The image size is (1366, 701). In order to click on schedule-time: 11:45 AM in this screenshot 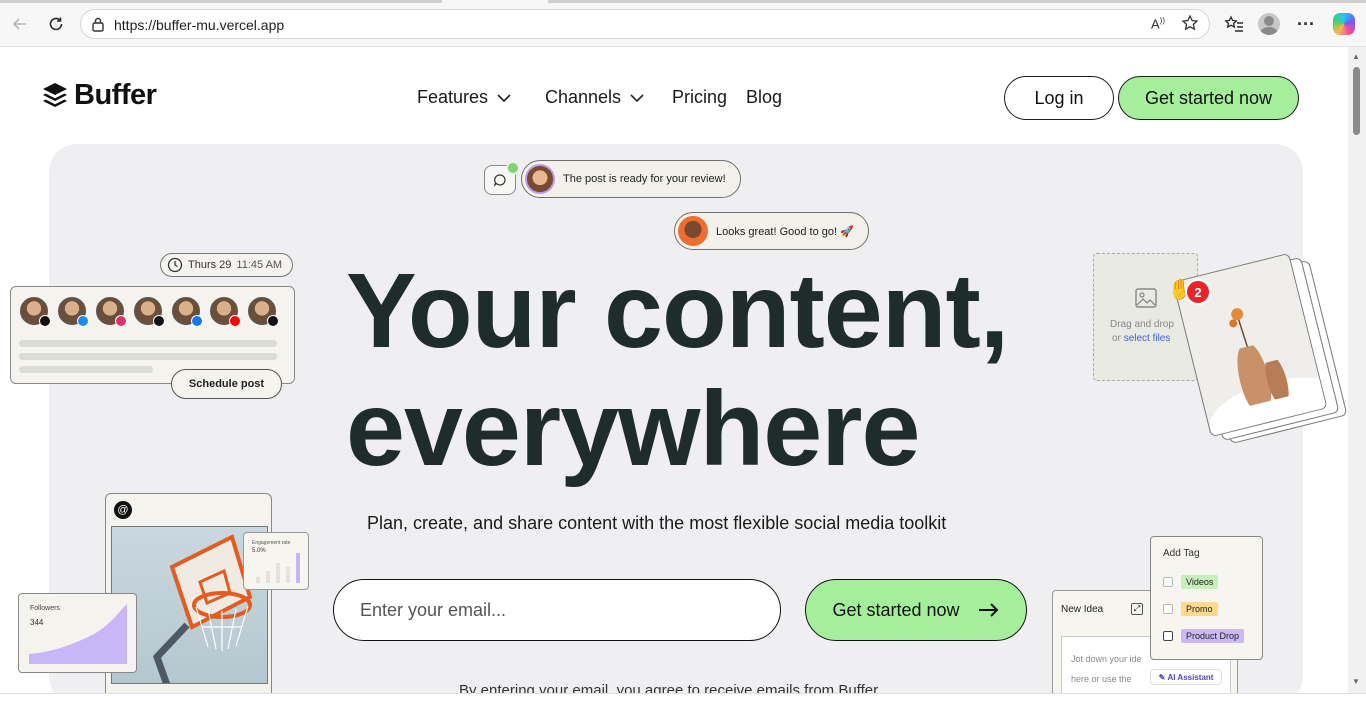, I will do `click(259, 265)`.